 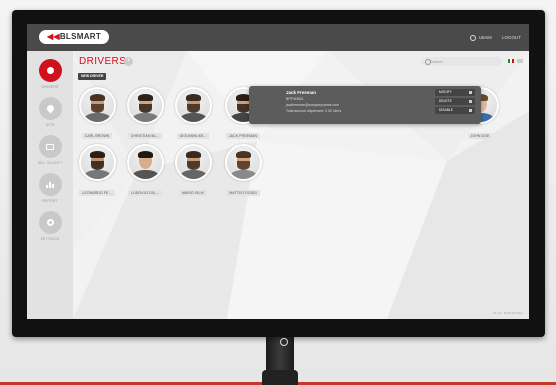 I want to click on delete-label: DELETE, so click(x=445, y=101).